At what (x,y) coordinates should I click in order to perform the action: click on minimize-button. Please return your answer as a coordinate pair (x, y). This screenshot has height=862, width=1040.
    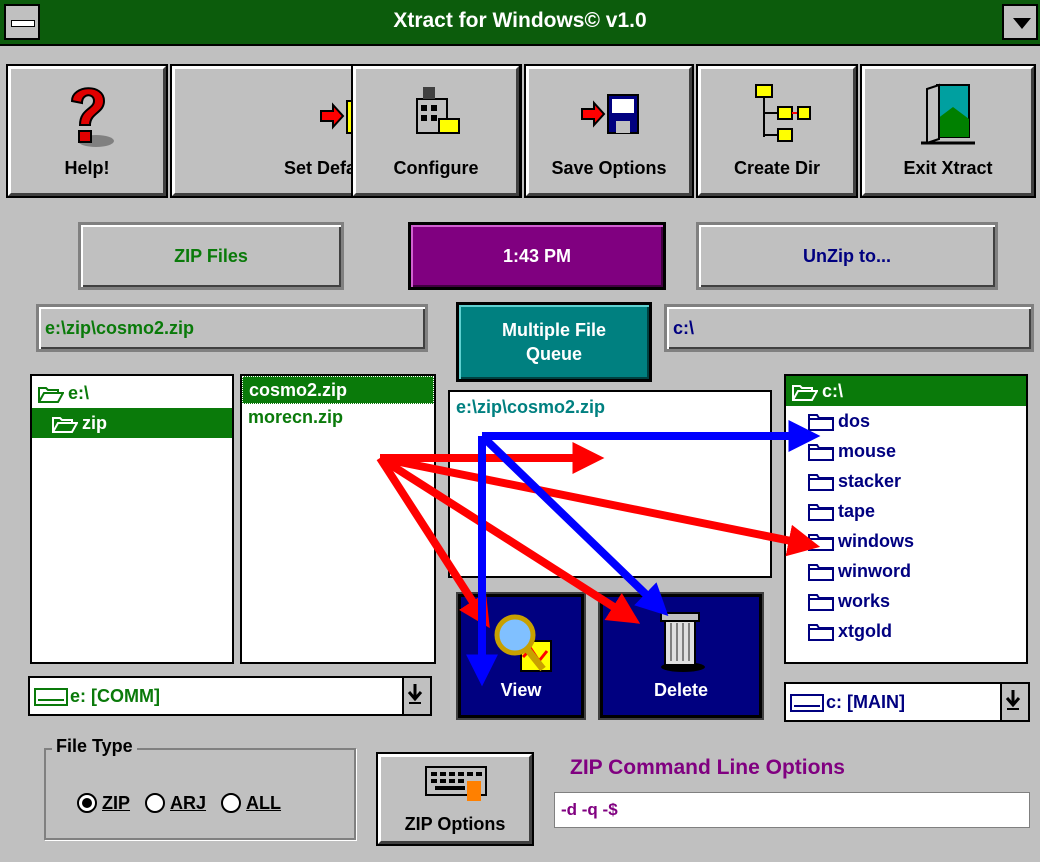
    Looking at the image, I should click on (1020, 22).